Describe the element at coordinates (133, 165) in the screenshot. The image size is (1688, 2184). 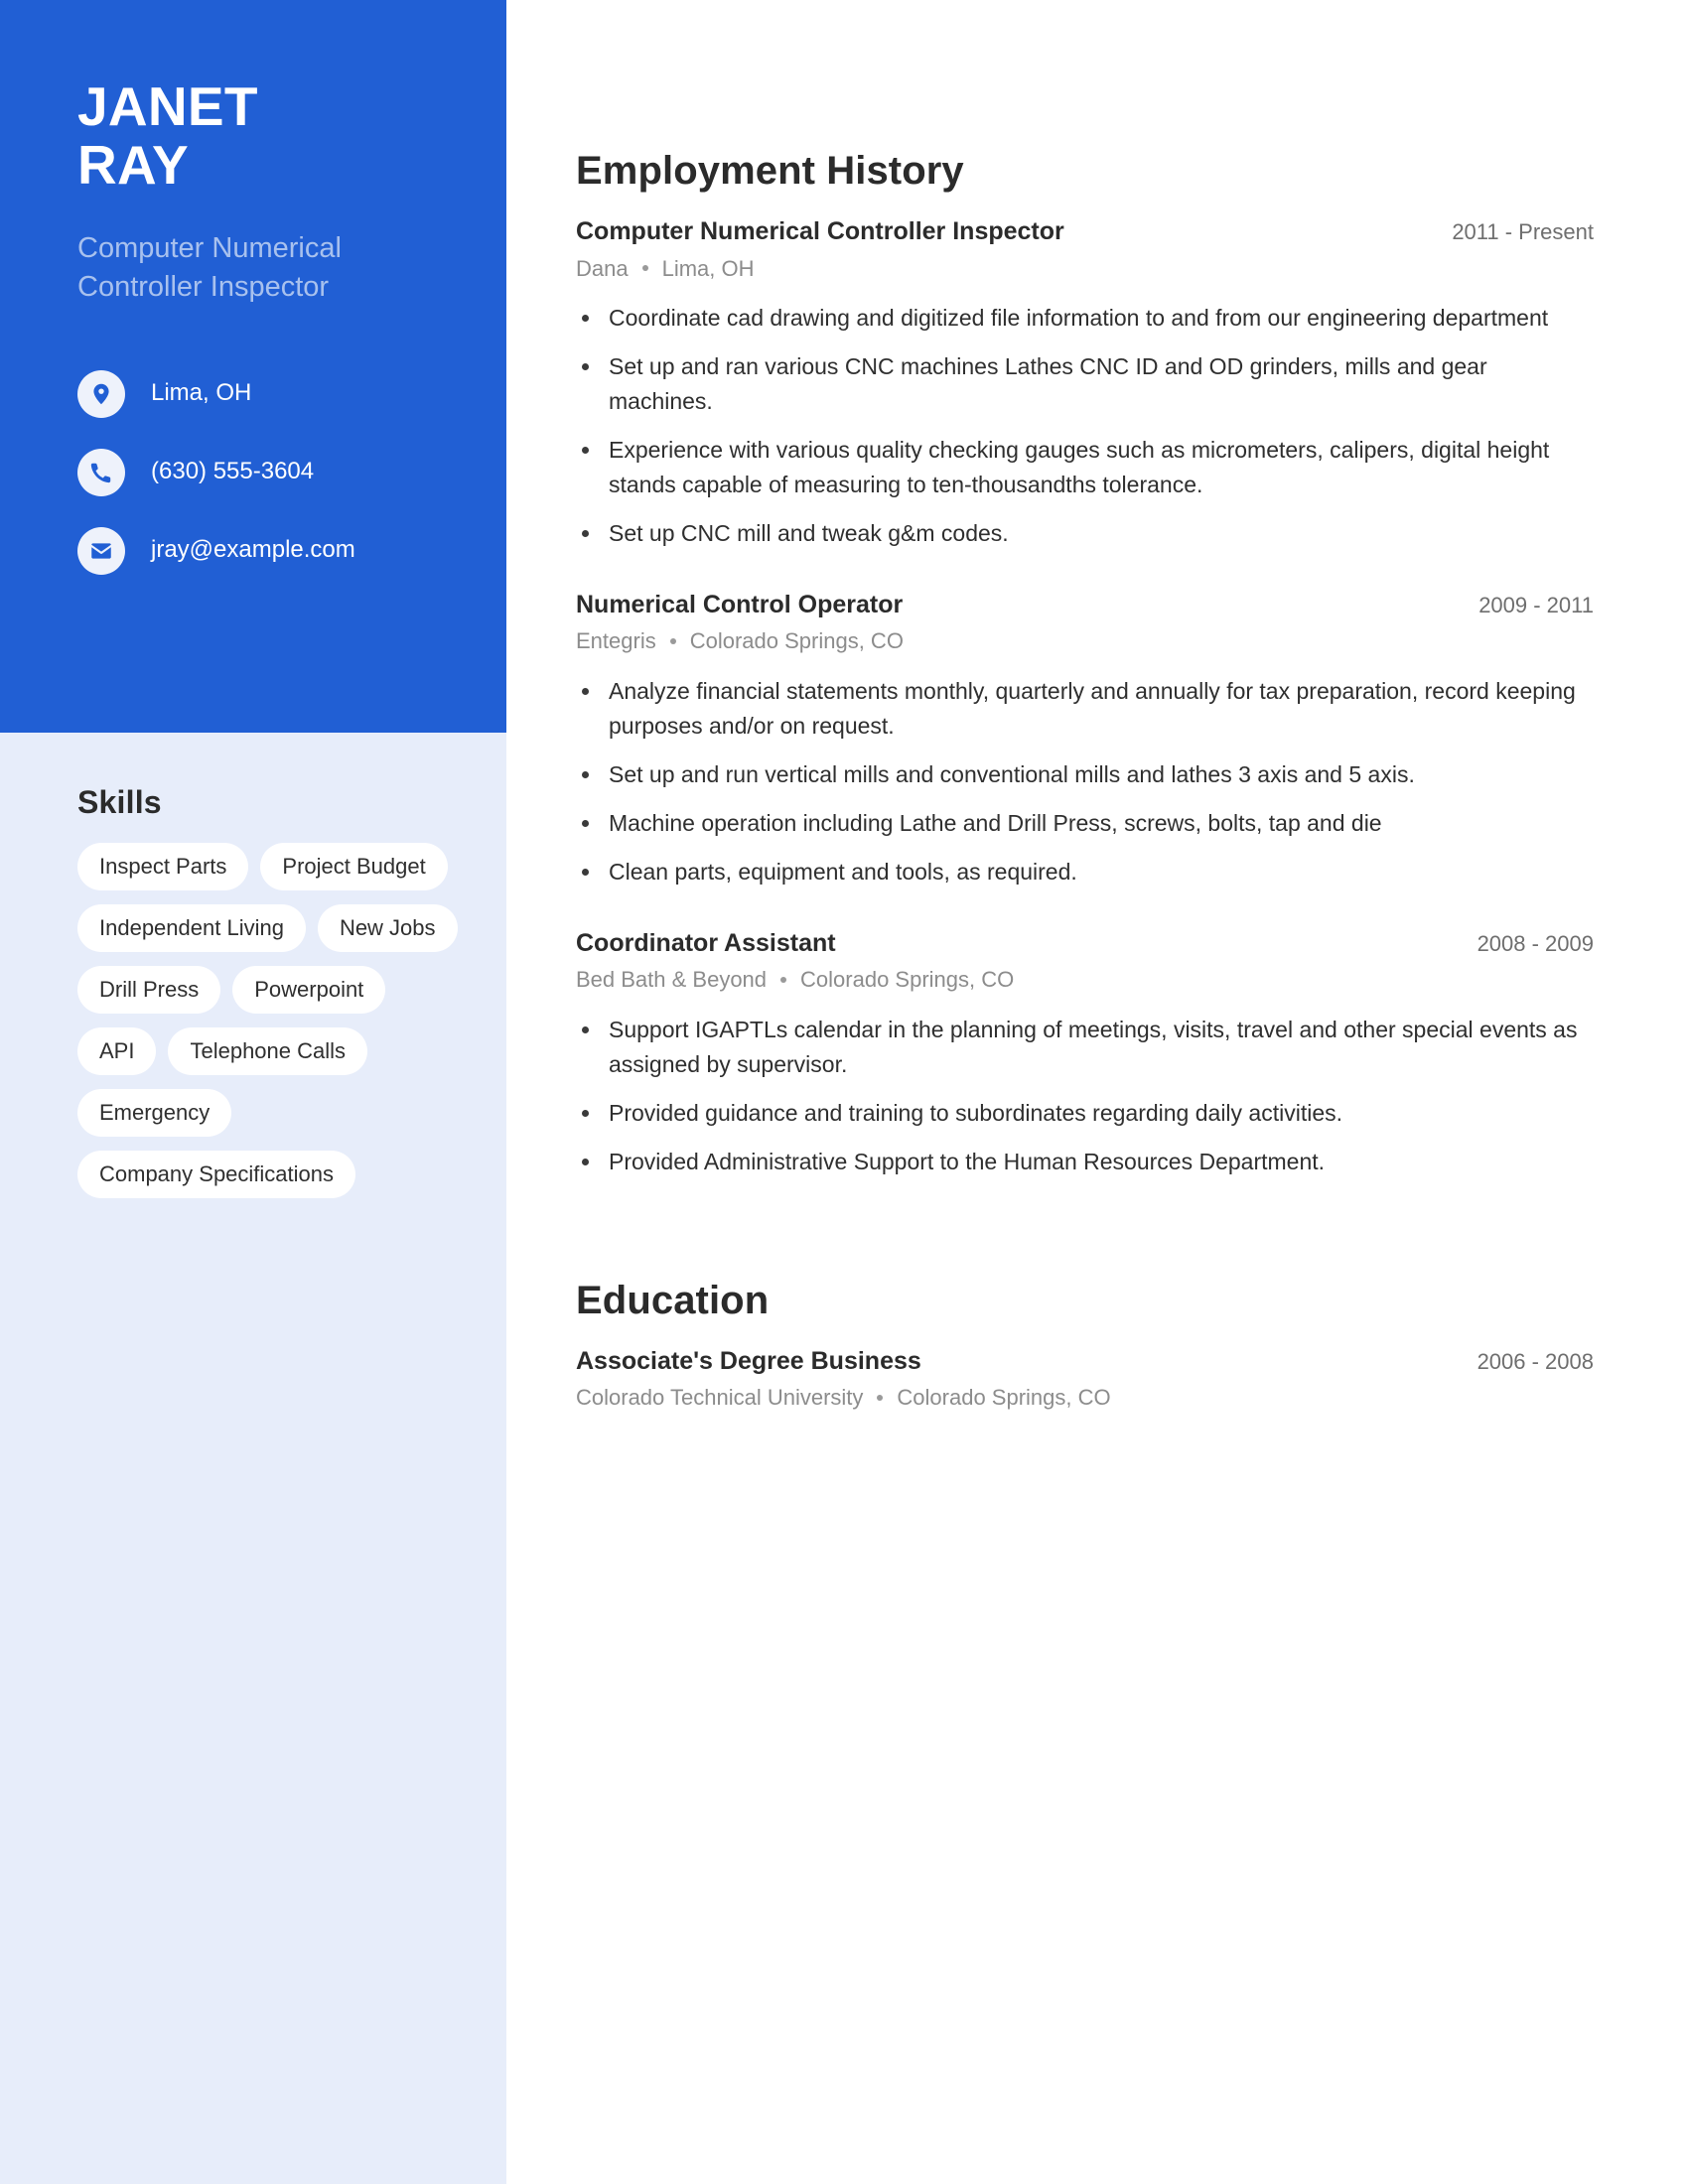
I see `last-name: RAY` at that location.